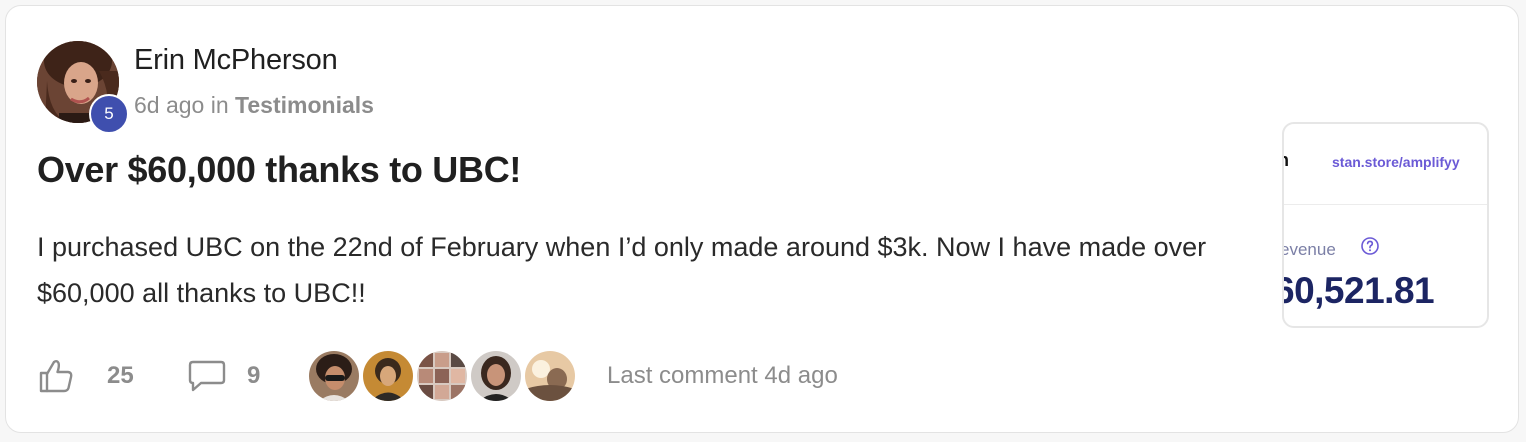  I want to click on author-name: Erin McPherson, so click(236, 60).